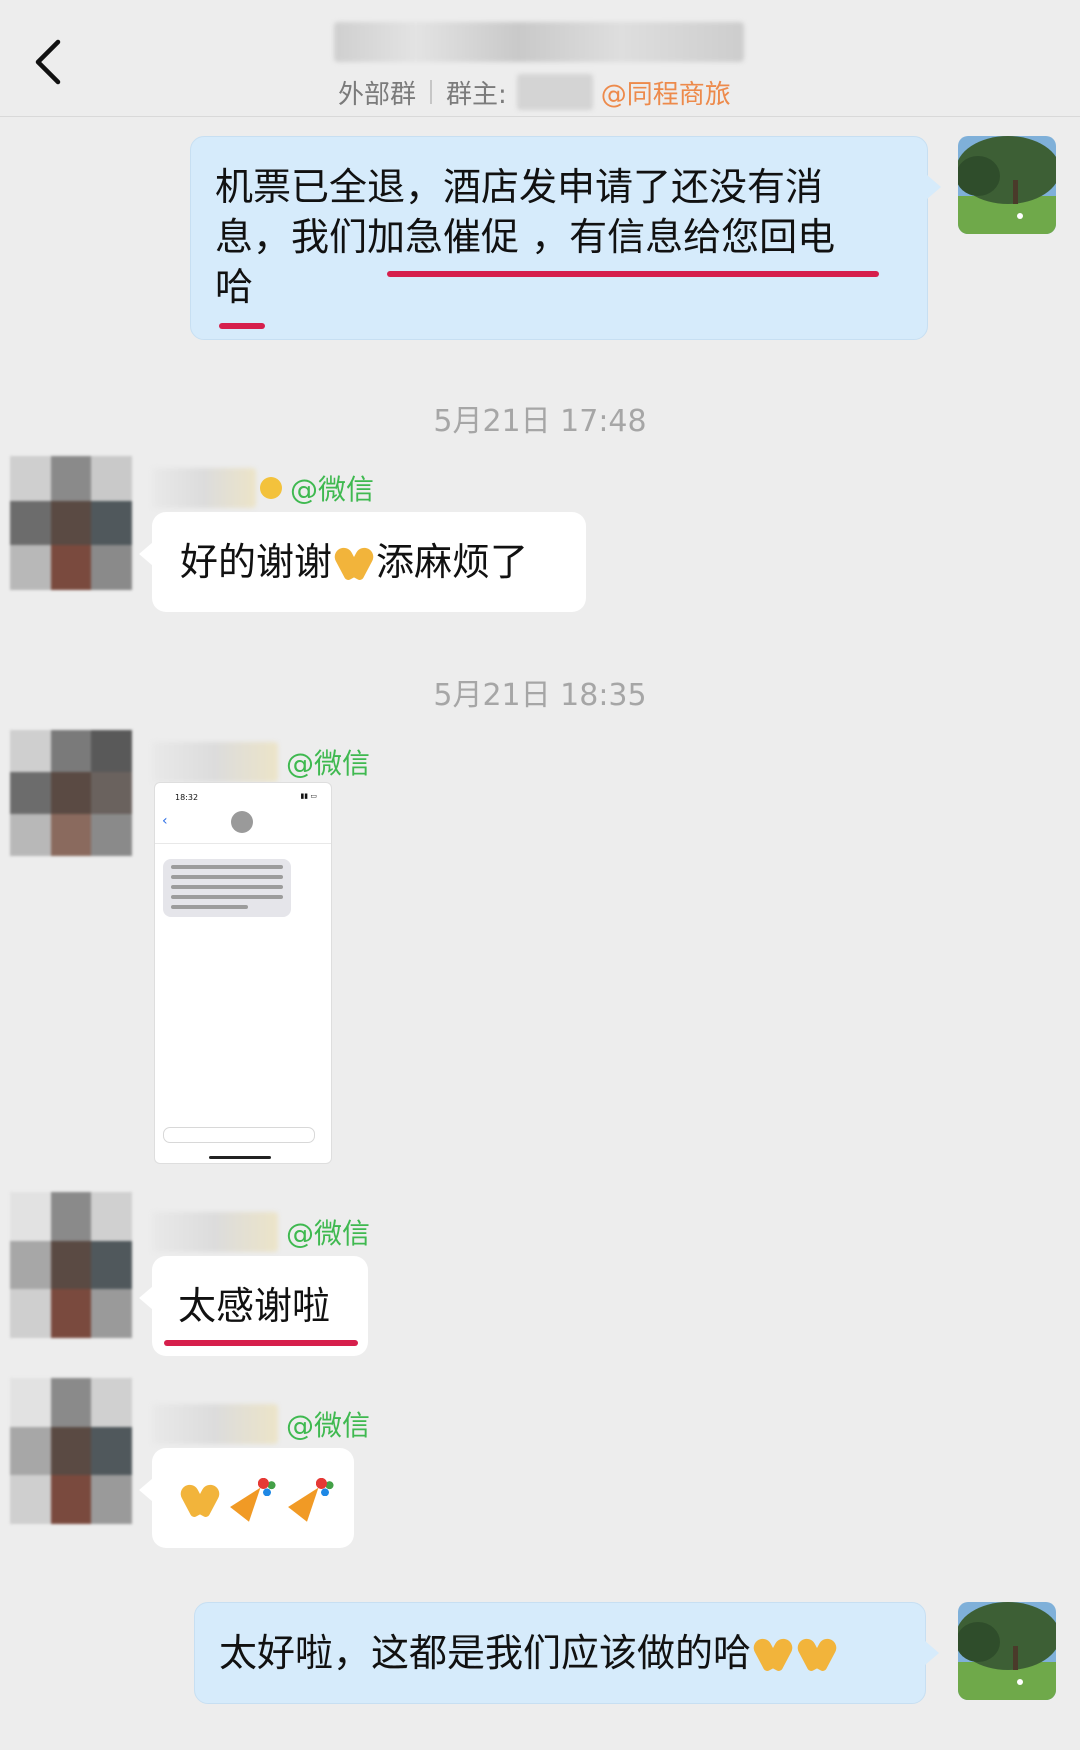  I want to click on contact-message-bubble: 太感谢啦, so click(253, 1306).